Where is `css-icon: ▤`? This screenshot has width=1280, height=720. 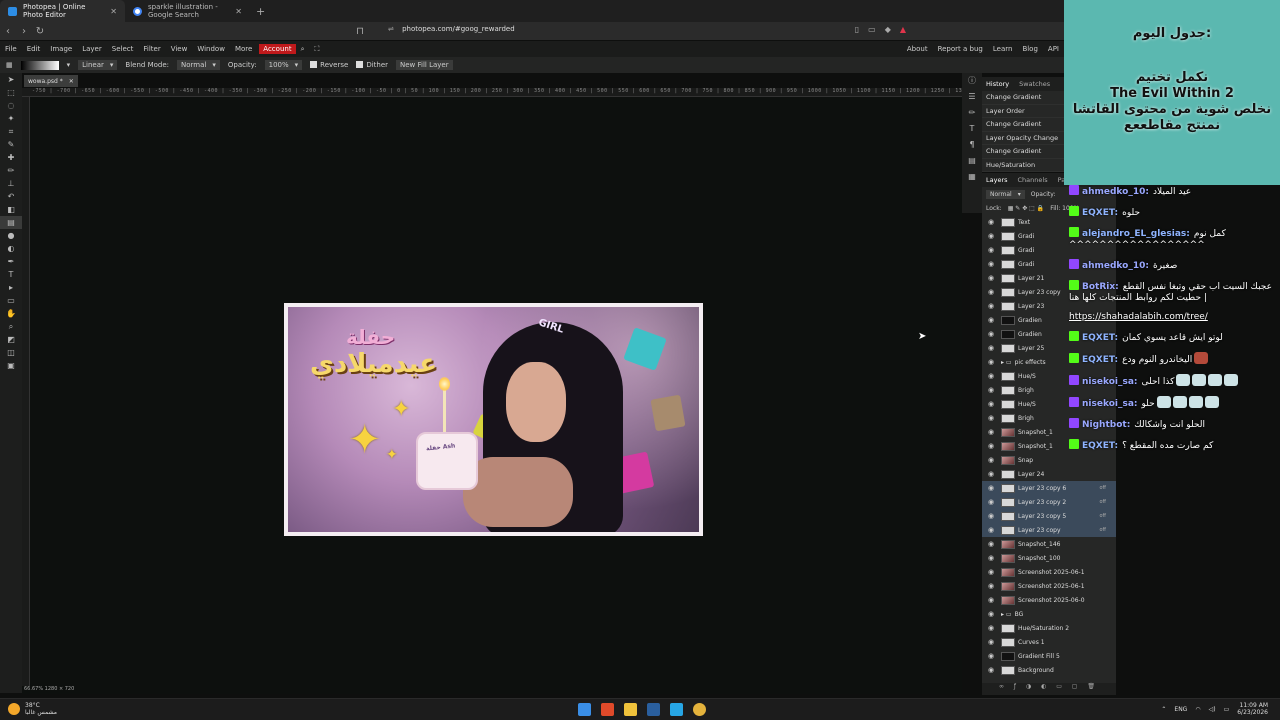 css-icon: ▤ is located at coordinates (972, 161).